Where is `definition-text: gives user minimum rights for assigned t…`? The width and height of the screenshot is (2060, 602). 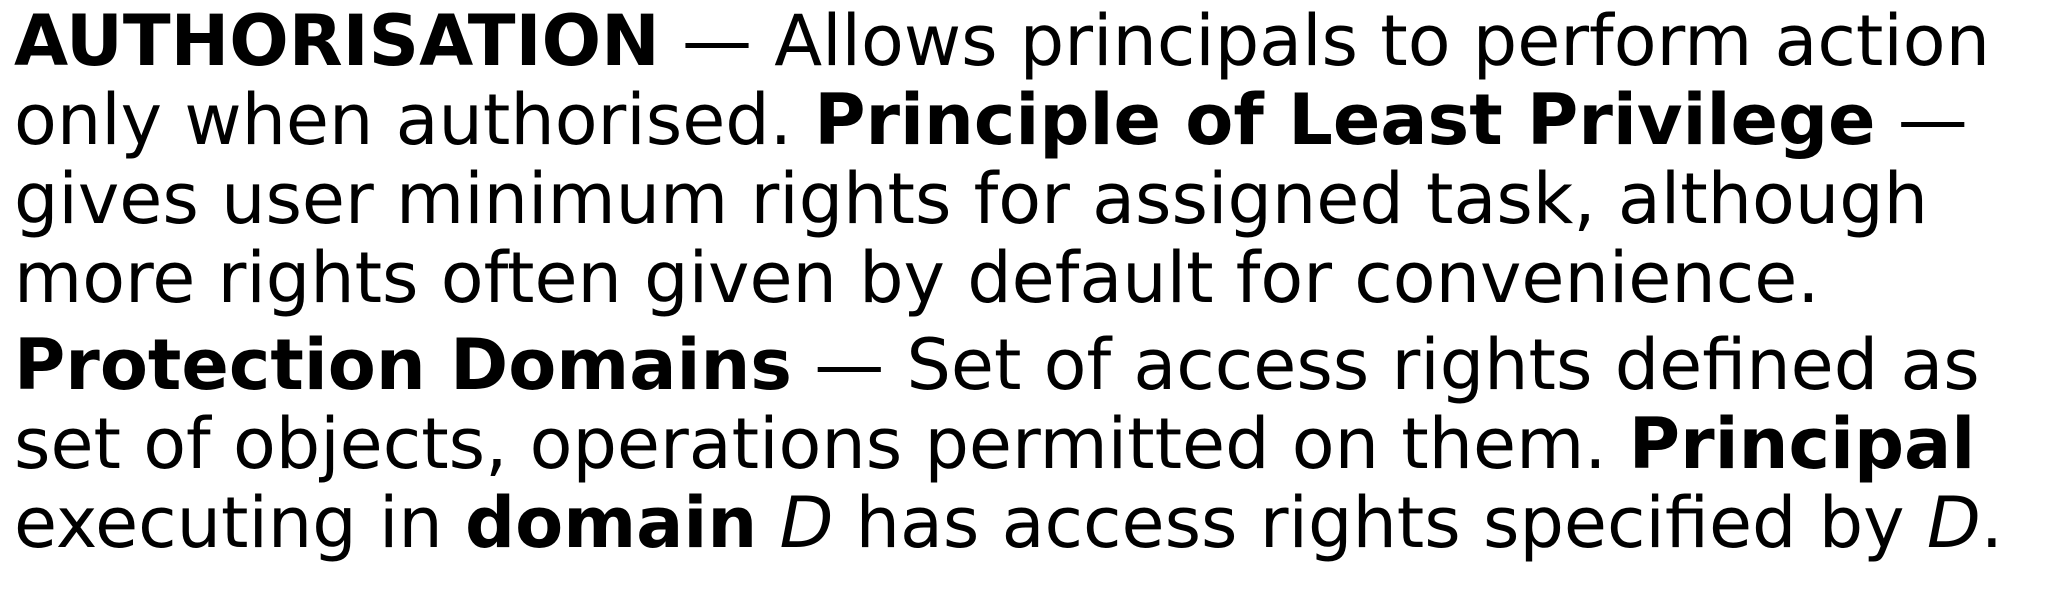 definition-text: gives user minimum rights for assigned t… is located at coordinates (971, 199).